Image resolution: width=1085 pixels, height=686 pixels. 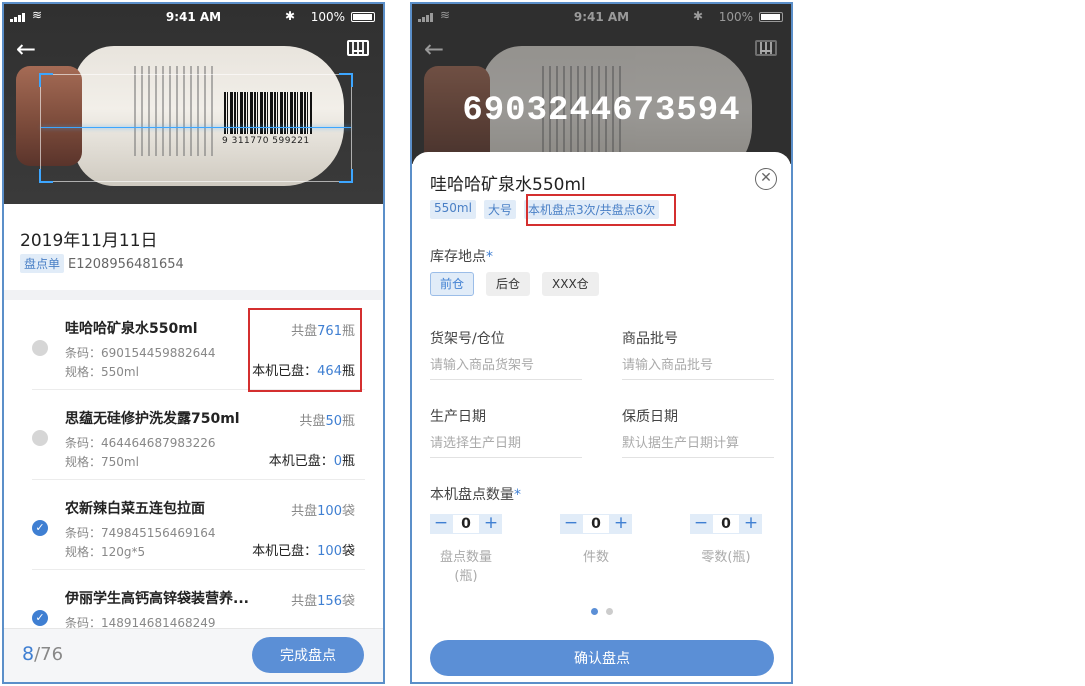 What do you see at coordinates (102, 372) in the screenshot?
I see `item-spec: 规格：550ml` at bounding box center [102, 372].